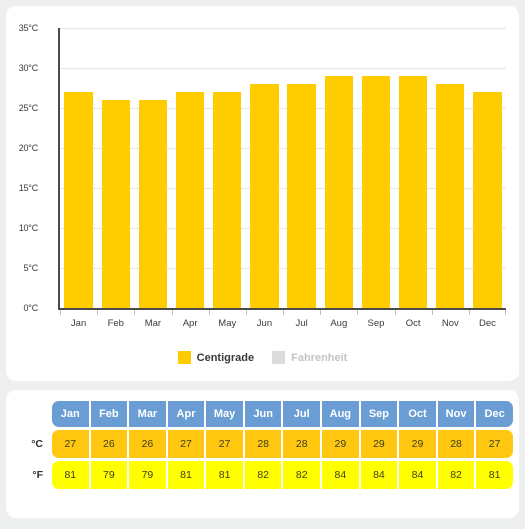 The image size is (525, 529). Describe the element at coordinates (28, 108) in the screenshot. I see `y-axis-tick-label: 25°C` at that location.